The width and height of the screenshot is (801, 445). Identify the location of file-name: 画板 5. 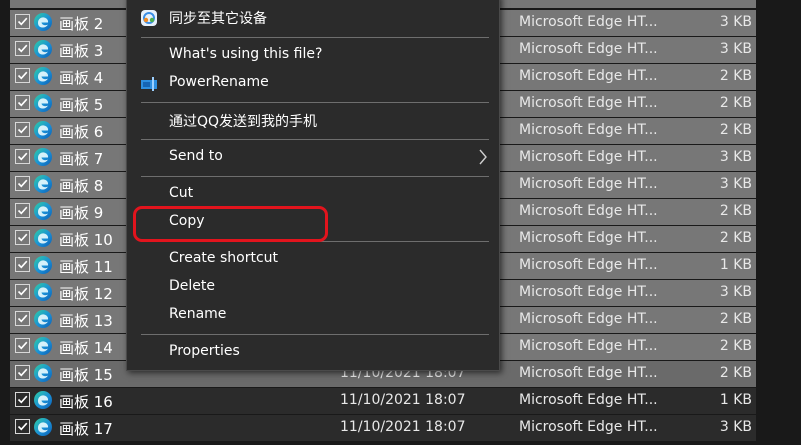
(81, 105).